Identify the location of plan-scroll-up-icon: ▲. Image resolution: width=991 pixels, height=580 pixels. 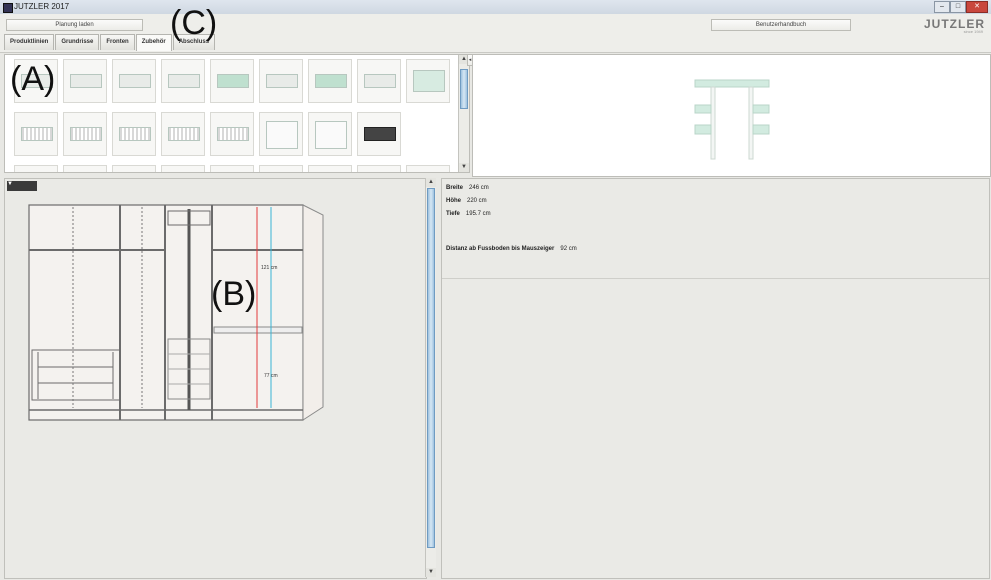
(431, 182).